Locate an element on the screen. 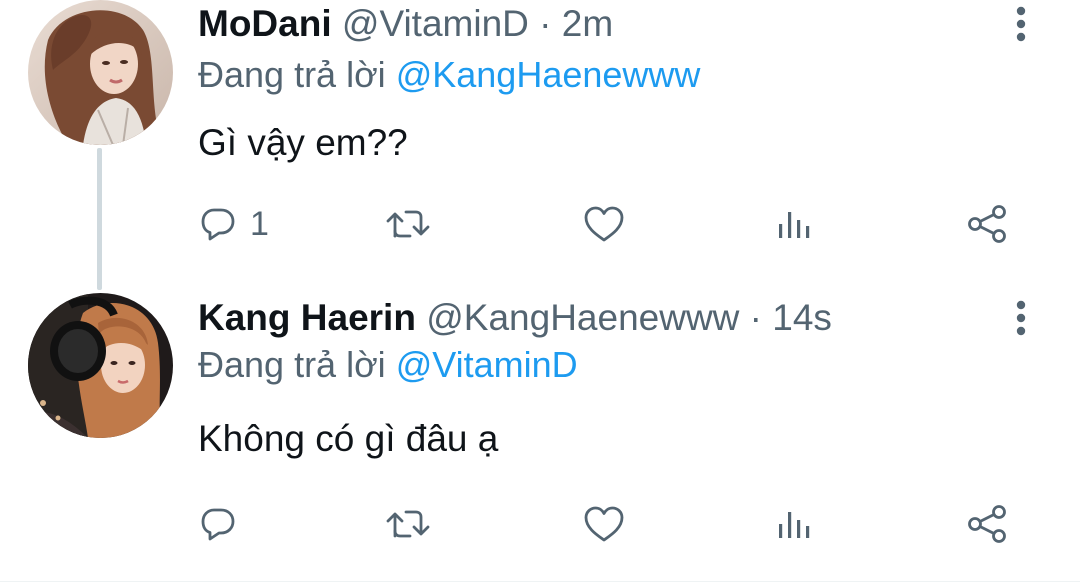 Image resolution: width=1080 pixels, height=584 pixels. replying-to-line: Đang trả lời @KangHaenewww is located at coordinates (449, 75).